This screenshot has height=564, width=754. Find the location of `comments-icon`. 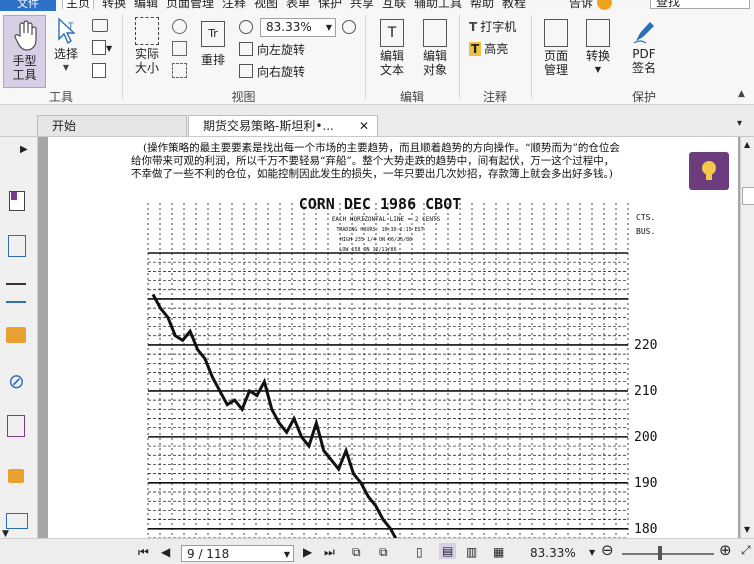

comments-icon is located at coordinates (16, 335).